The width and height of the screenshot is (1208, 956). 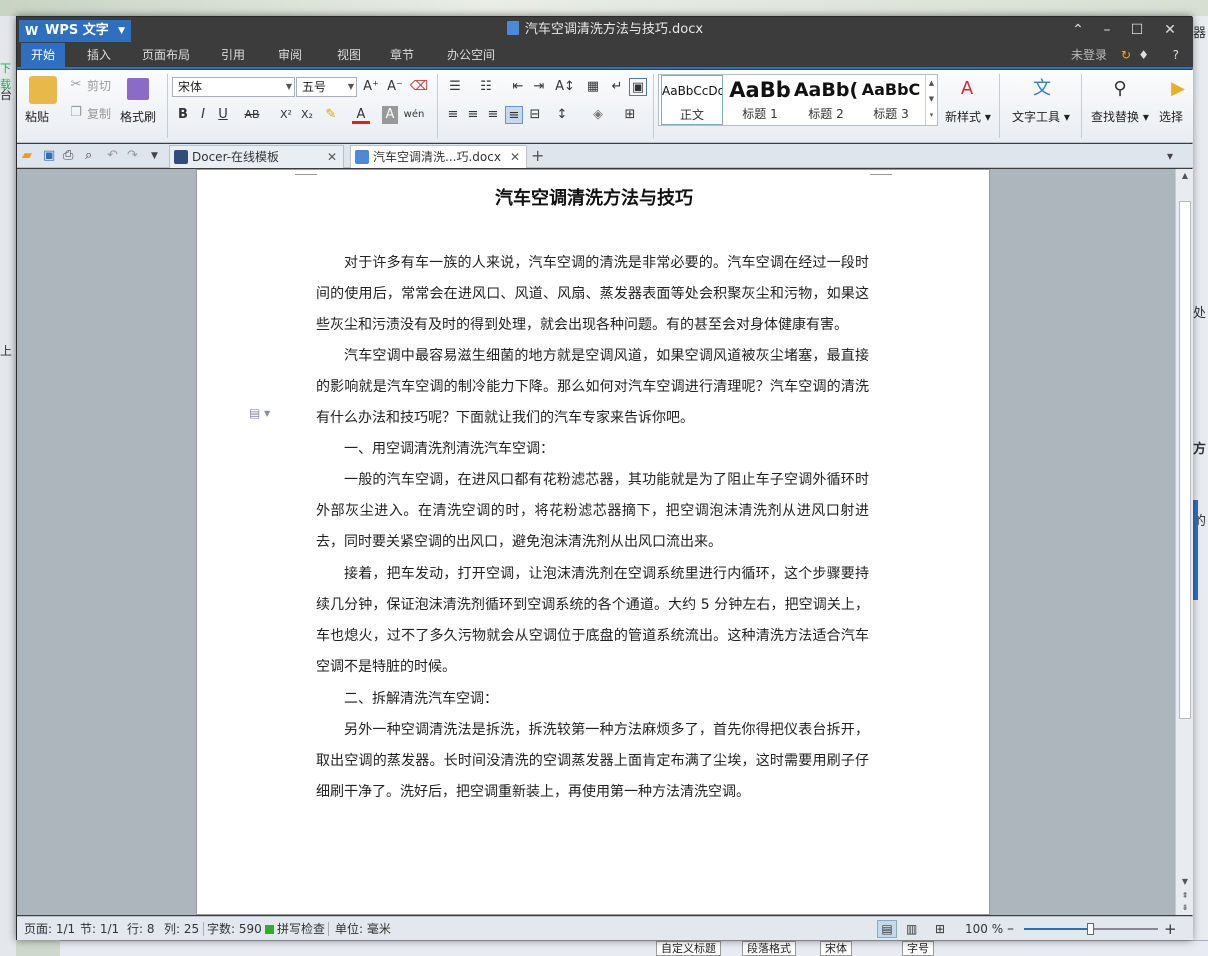 I want to click on style-heading-3: AaBbC 标题 3, so click(x=891, y=100).